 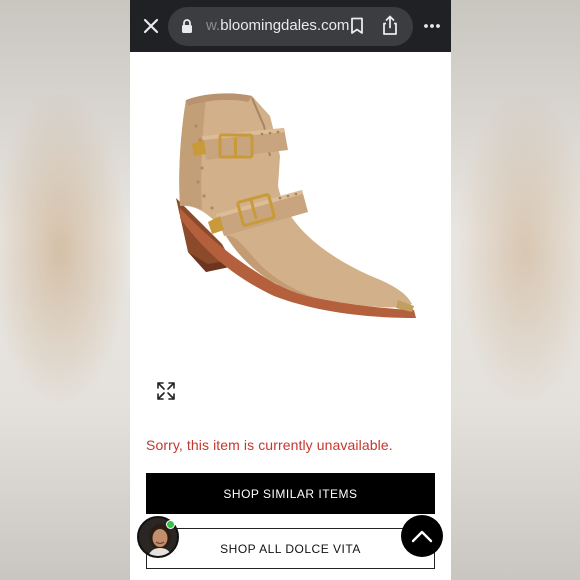 What do you see at coordinates (432, 26) in the screenshot?
I see `more-dots-icon` at bounding box center [432, 26].